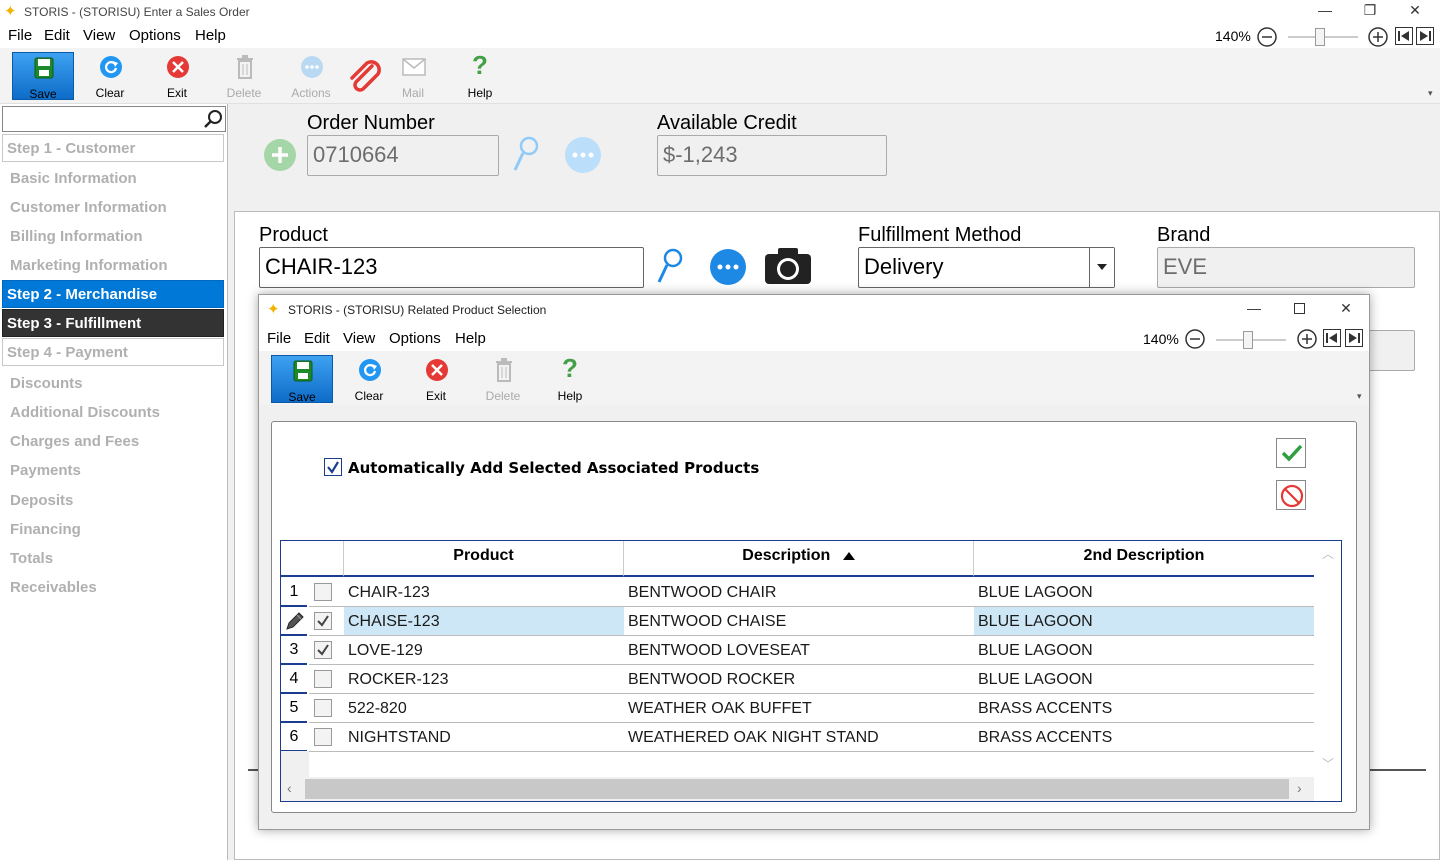 The height and width of the screenshot is (860, 1440). I want to click on menu-file: File, so click(20, 35).